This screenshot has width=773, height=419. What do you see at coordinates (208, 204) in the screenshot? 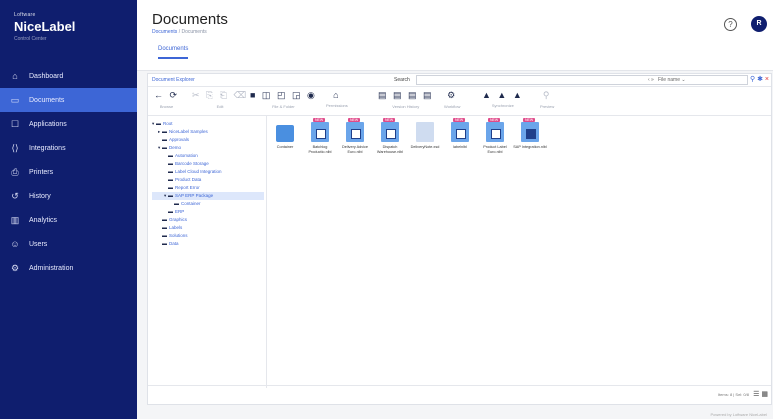
I see `tree-node: ▬ Container` at bounding box center [208, 204].